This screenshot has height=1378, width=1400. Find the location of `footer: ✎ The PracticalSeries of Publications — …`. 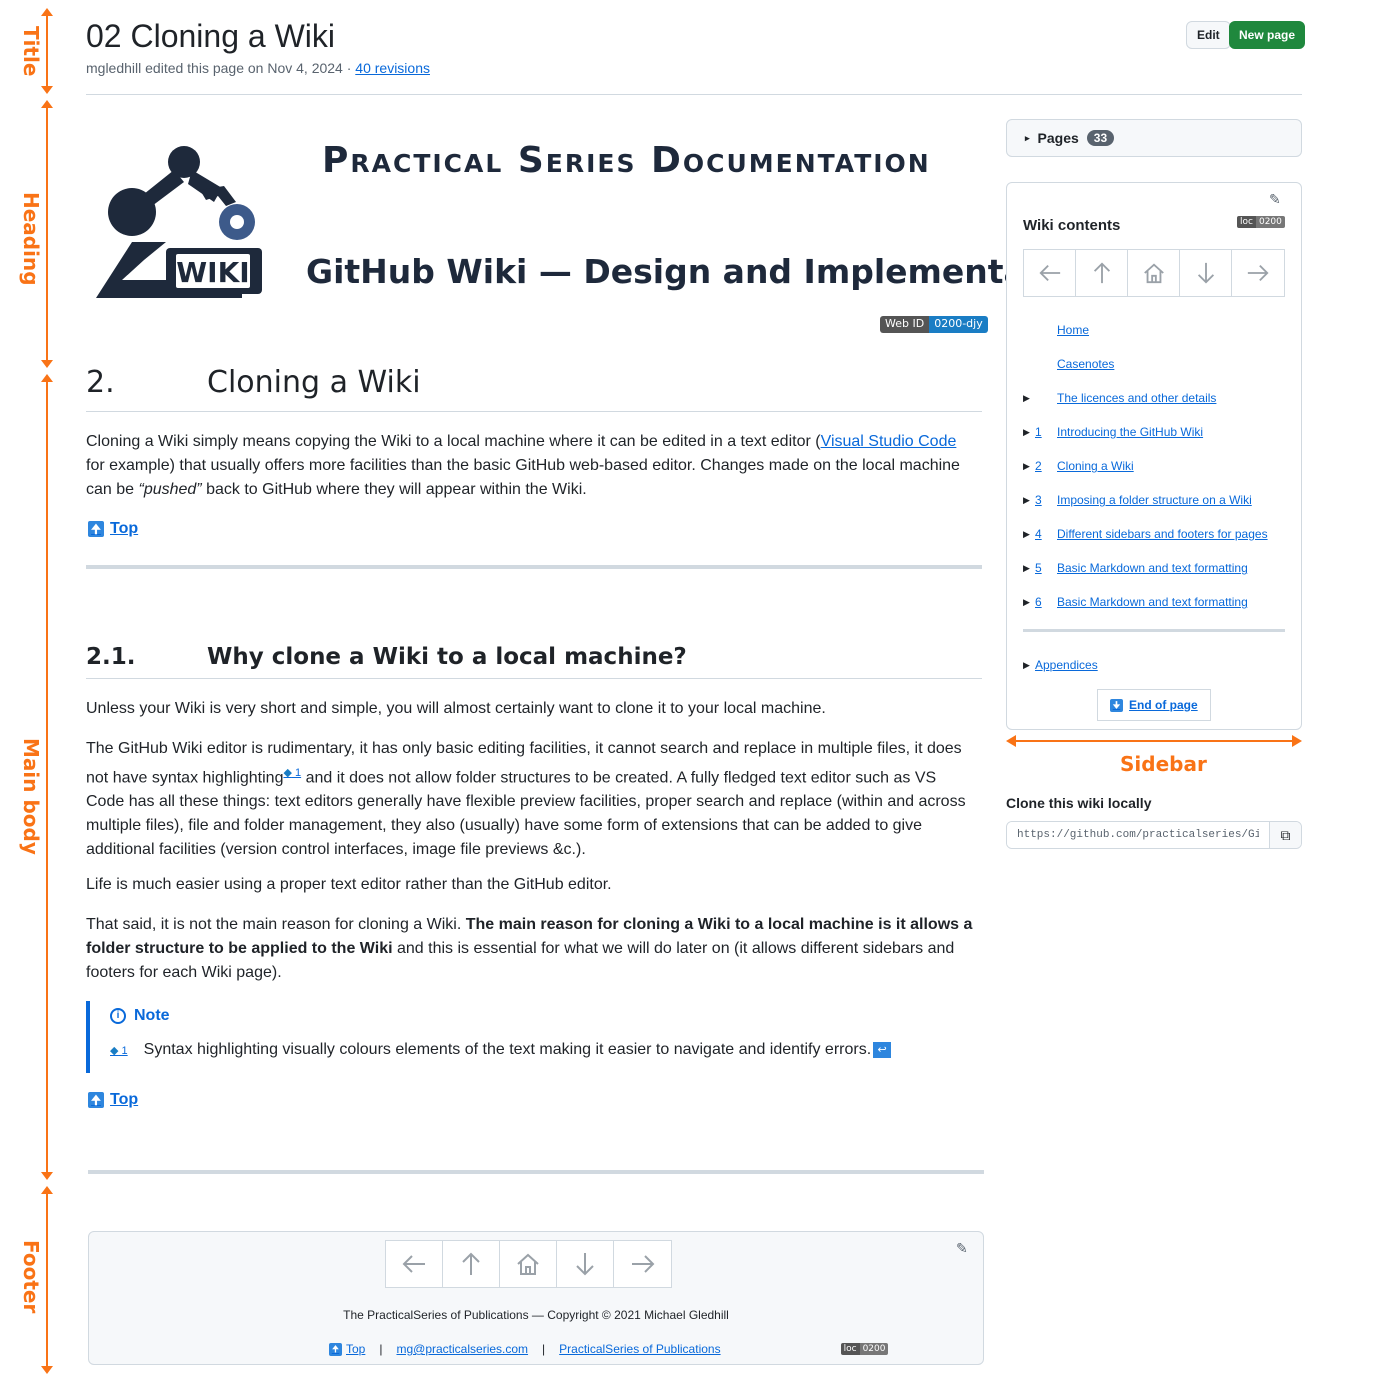

footer: ✎ The PracticalSeries of Publications — … is located at coordinates (536, 1298).